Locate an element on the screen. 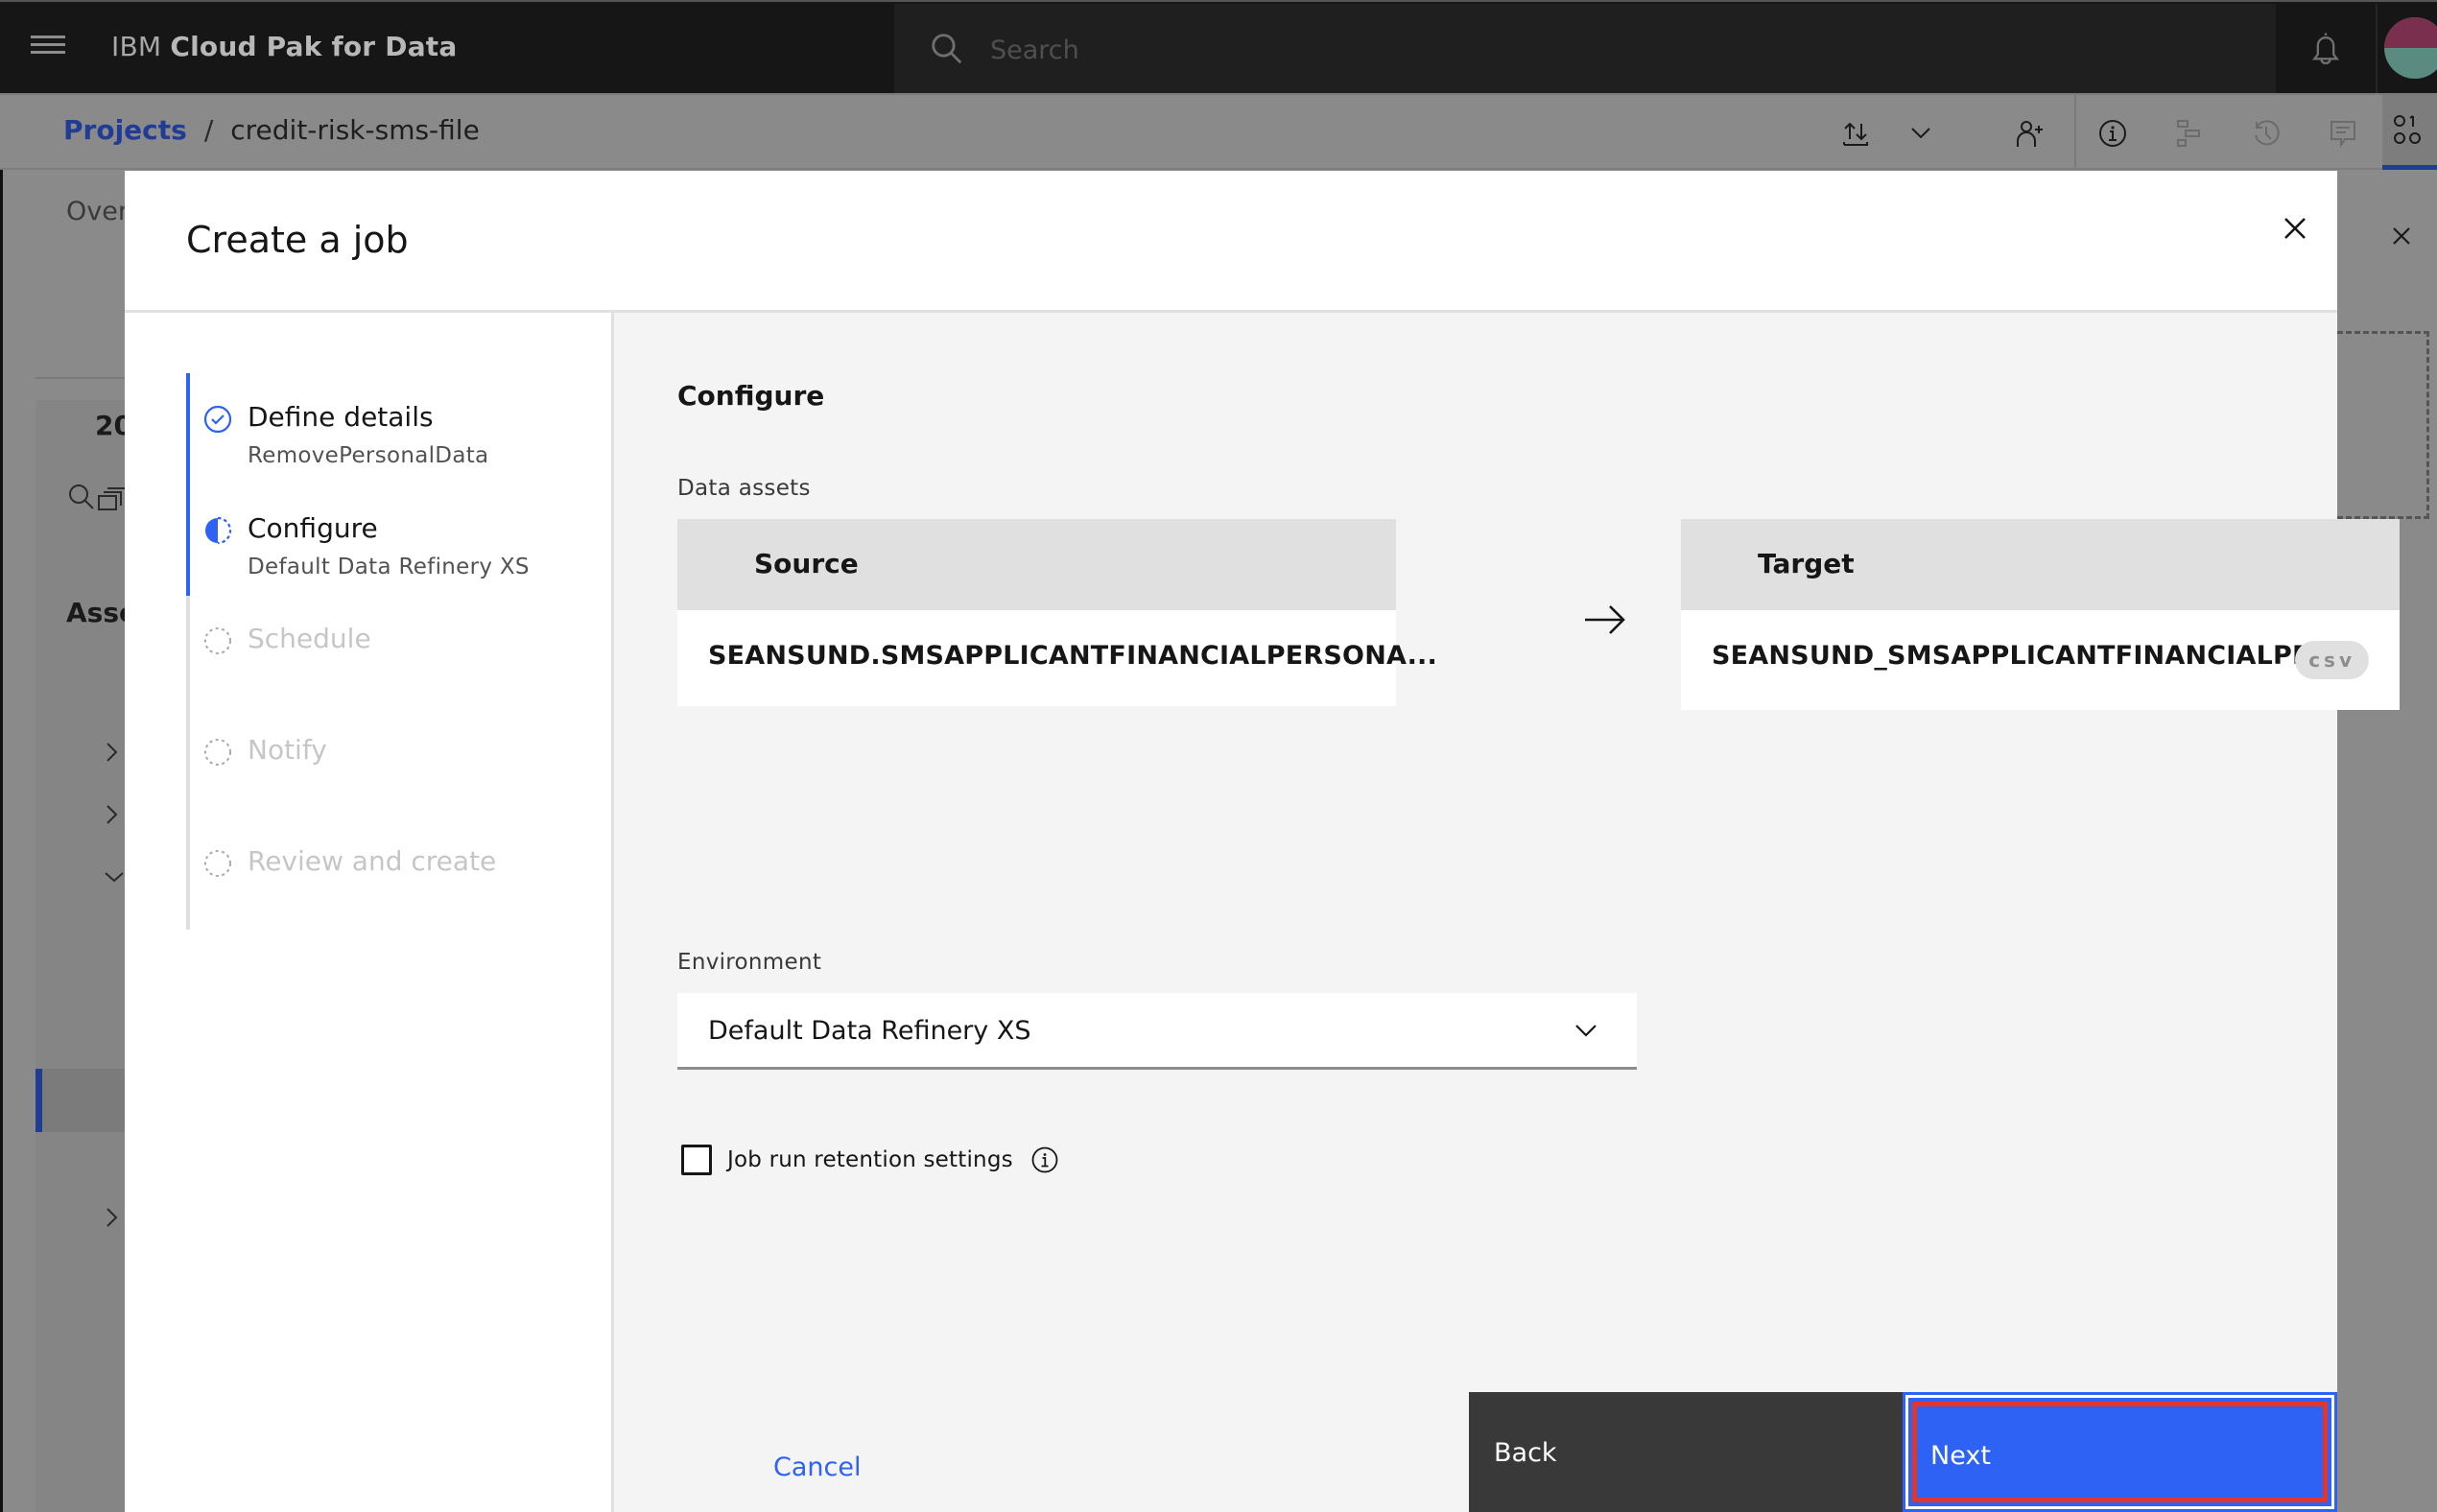 This screenshot has width=2437, height=1512. source-header-label: Source is located at coordinates (807, 563).